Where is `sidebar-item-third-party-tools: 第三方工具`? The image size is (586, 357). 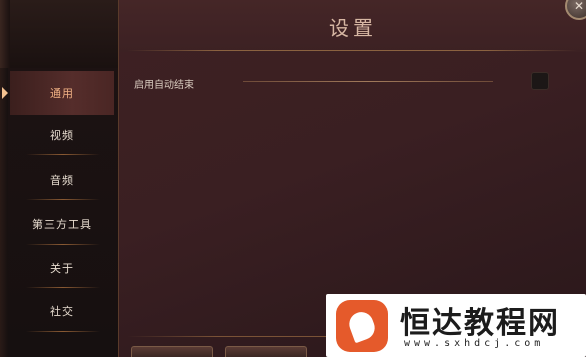
sidebar-item-third-party-tools: 第三方工具 is located at coordinates (62, 224).